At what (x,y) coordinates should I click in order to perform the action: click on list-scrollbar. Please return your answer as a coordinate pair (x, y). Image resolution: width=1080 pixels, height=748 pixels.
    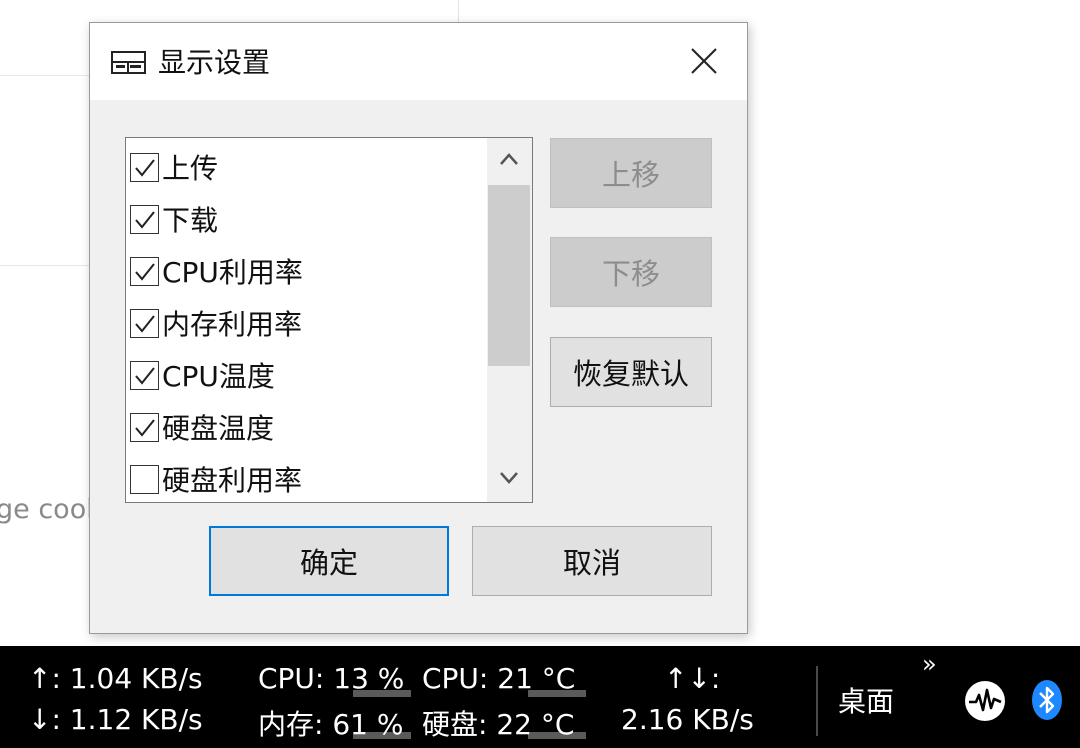
    Looking at the image, I should click on (509, 320).